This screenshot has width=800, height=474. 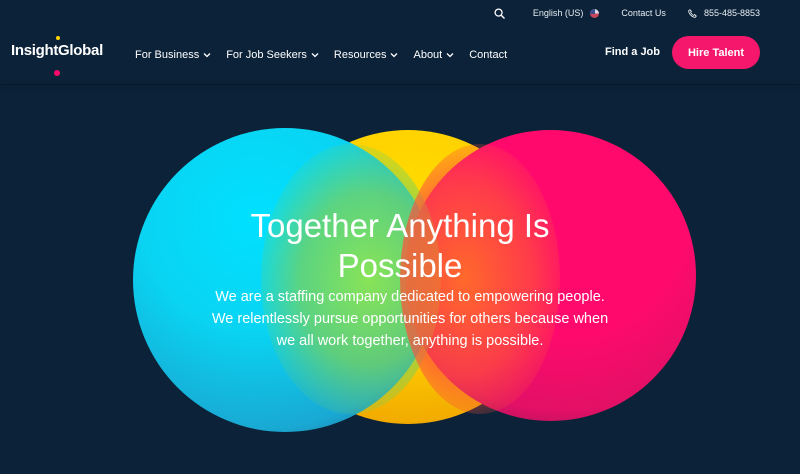 What do you see at coordinates (731, 13) in the screenshot?
I see `phone-number: 855-485-8853` at bounding box center [731, 13].